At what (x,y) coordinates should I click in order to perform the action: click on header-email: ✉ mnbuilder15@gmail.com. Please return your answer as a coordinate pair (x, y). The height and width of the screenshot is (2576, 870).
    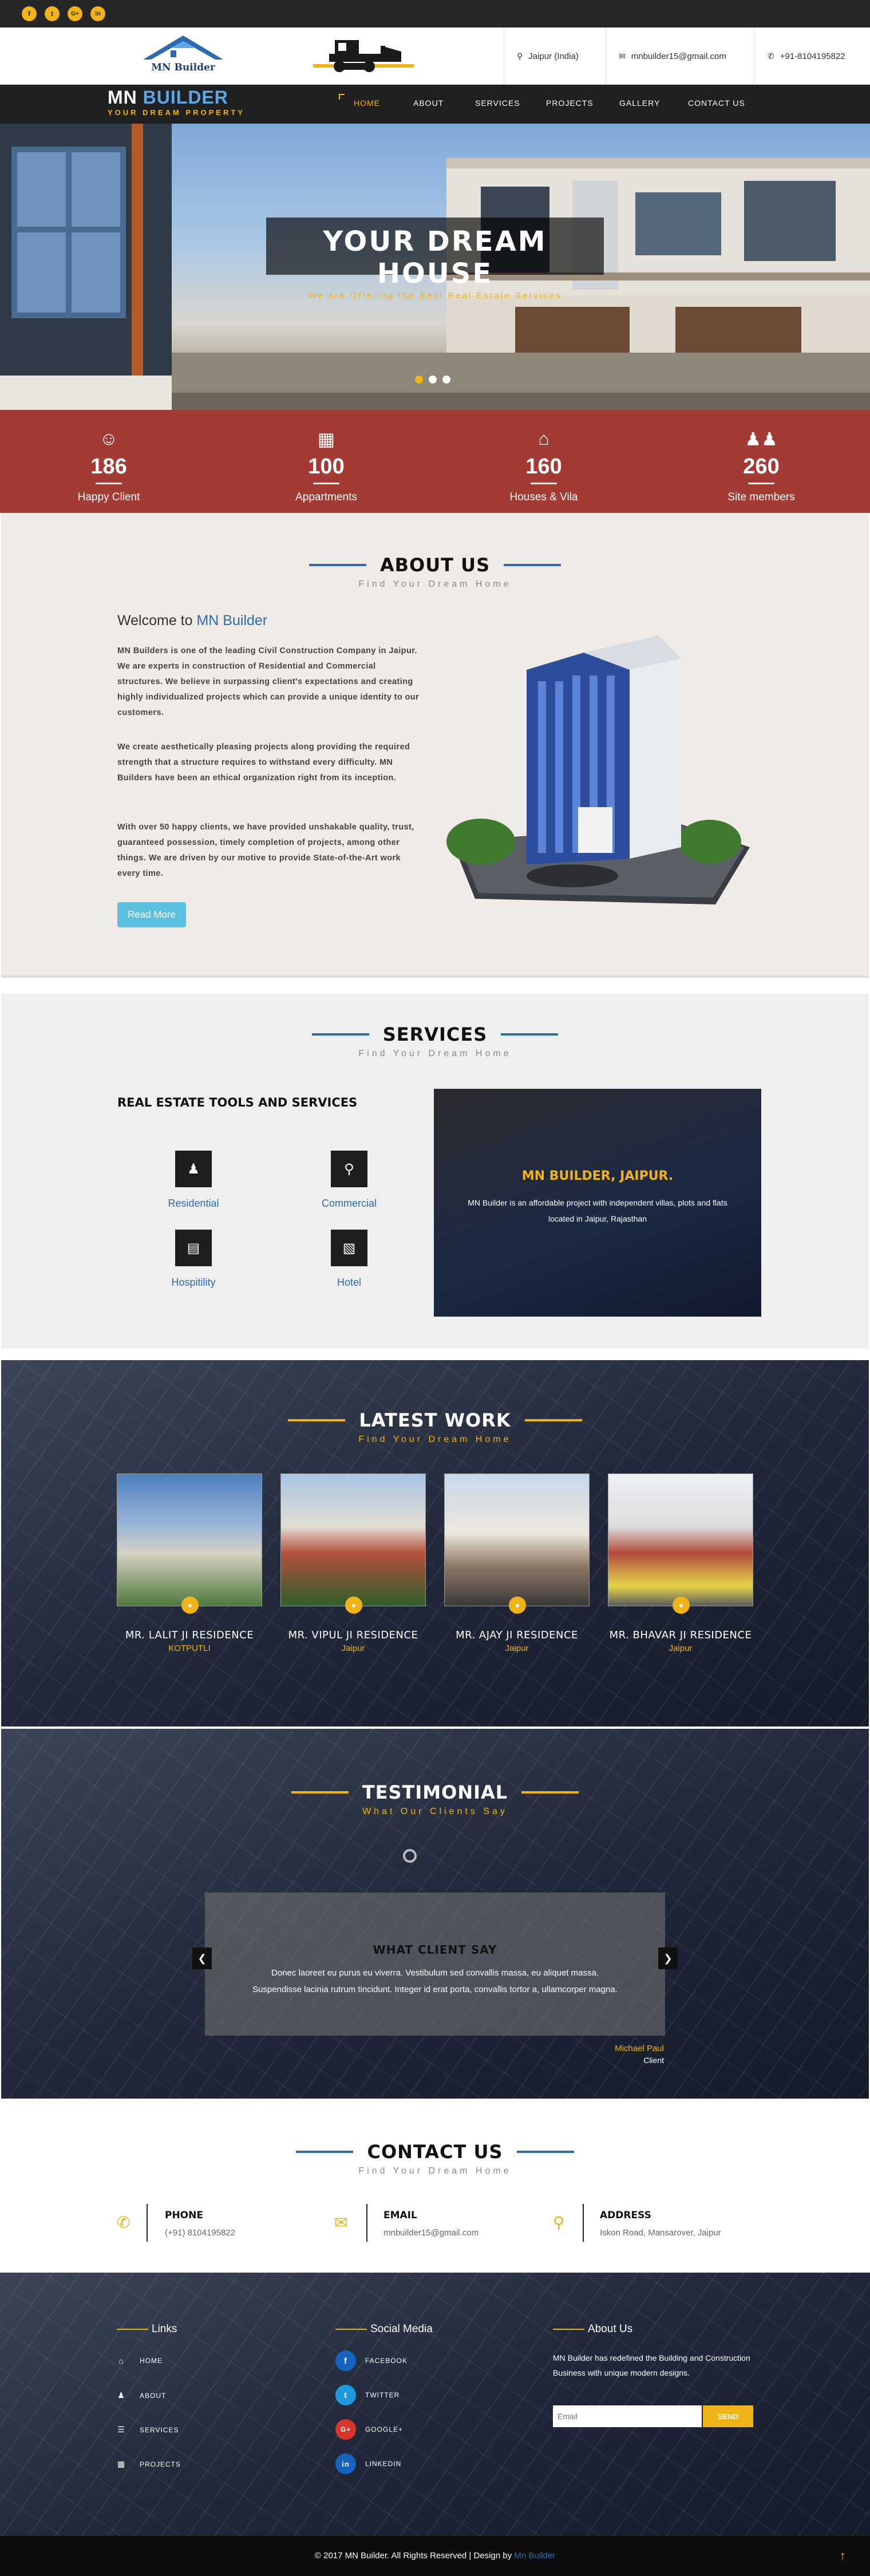
    Looking at the image, I should click on (672, 56).